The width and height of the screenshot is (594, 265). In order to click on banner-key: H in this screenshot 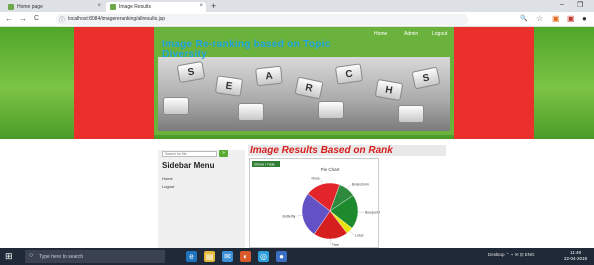, I will do `click(389, 90)`.